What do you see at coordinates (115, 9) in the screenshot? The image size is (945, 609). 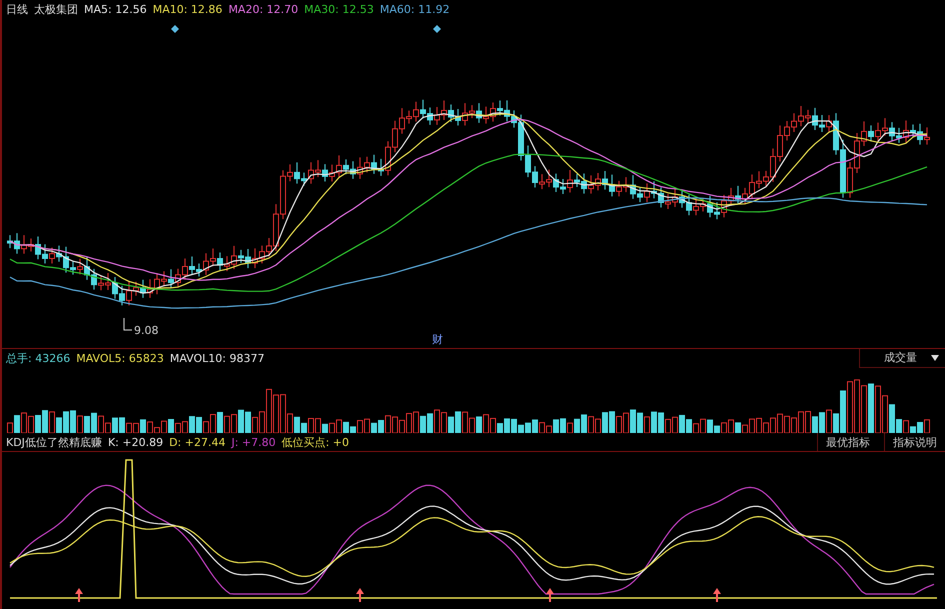 I see `indicator-reading: MA5: 12.56` at bounding box center [115, 9].